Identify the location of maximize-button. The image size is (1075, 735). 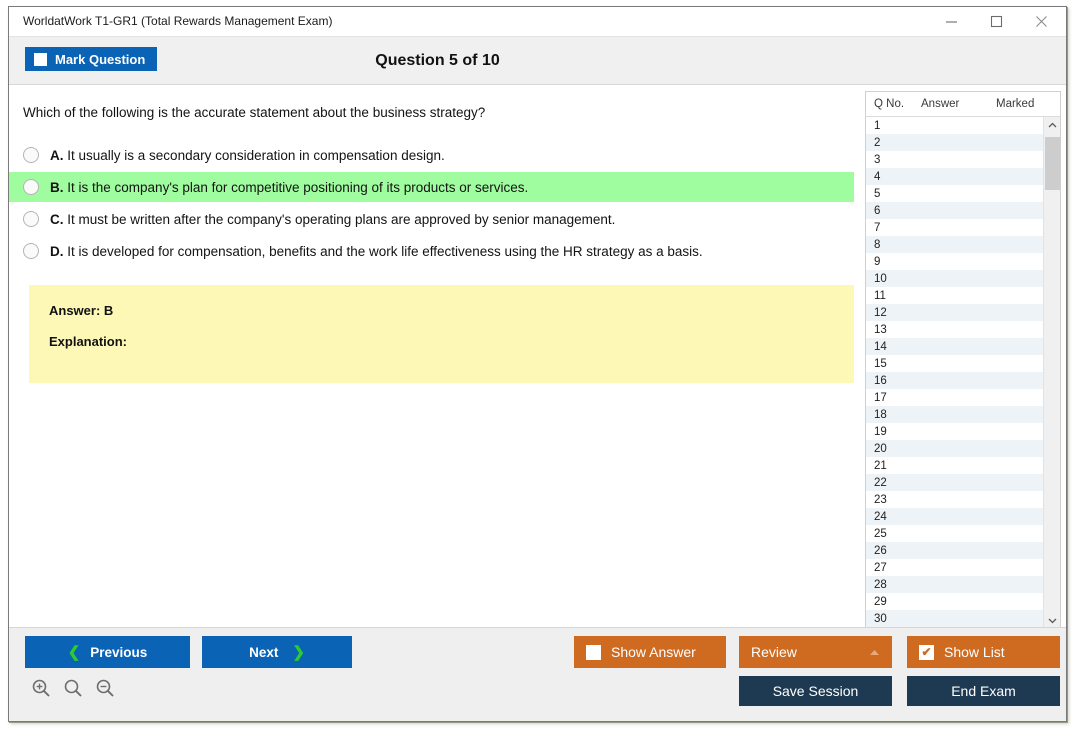
(996, 21).